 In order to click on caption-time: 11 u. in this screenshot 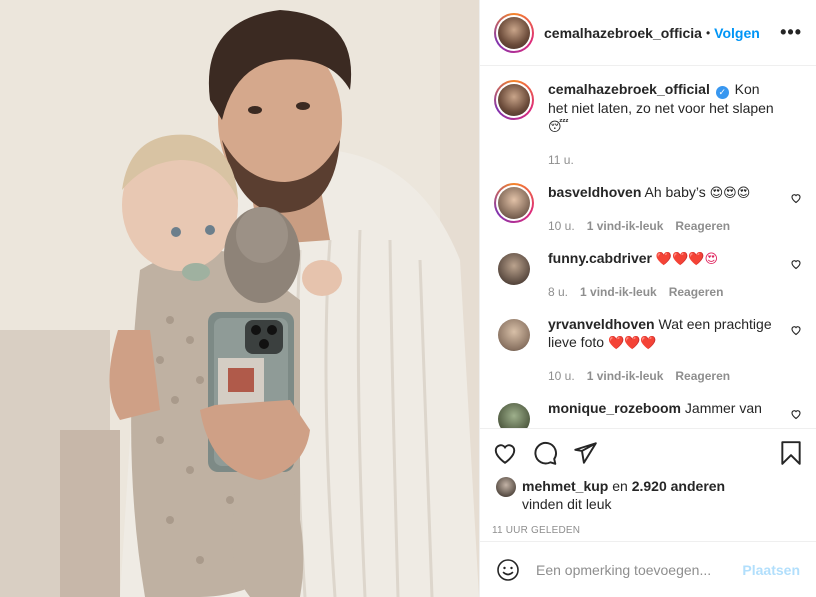, I will do `click(665, 160)`.